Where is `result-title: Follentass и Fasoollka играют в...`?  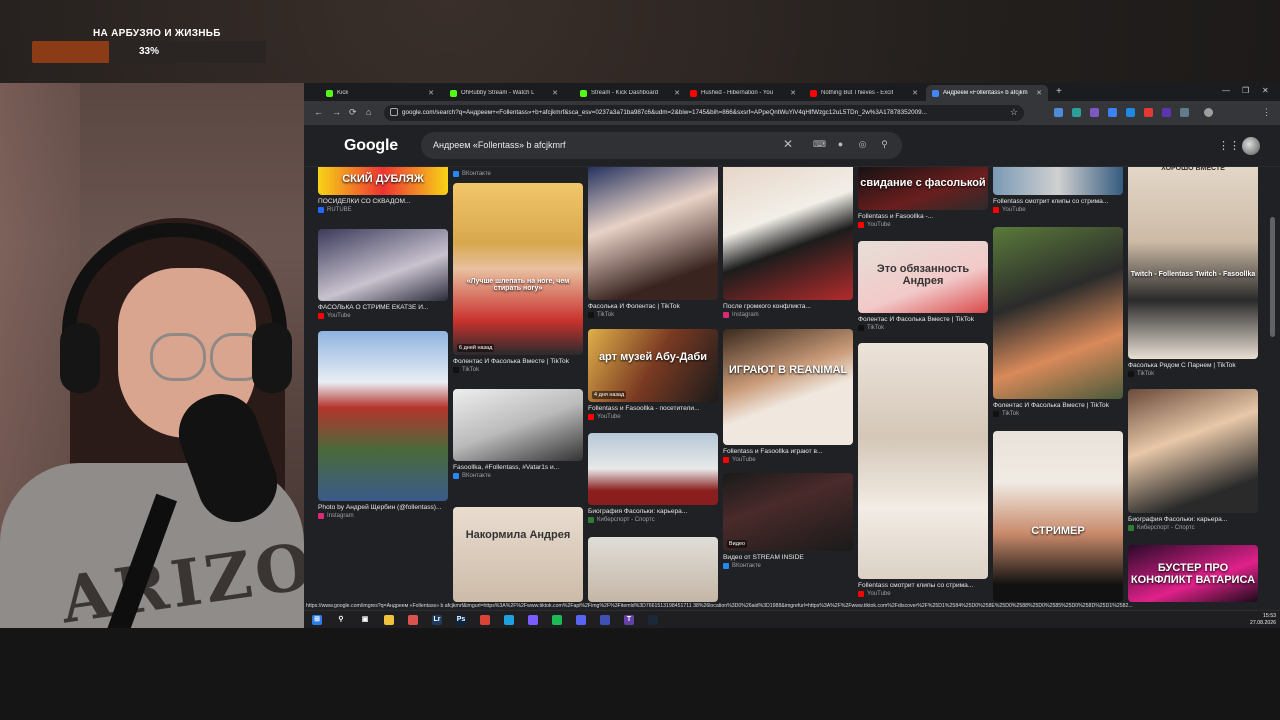 result-title: Follentass и Fasoollka играют в... is located at coordinates (788, 451).